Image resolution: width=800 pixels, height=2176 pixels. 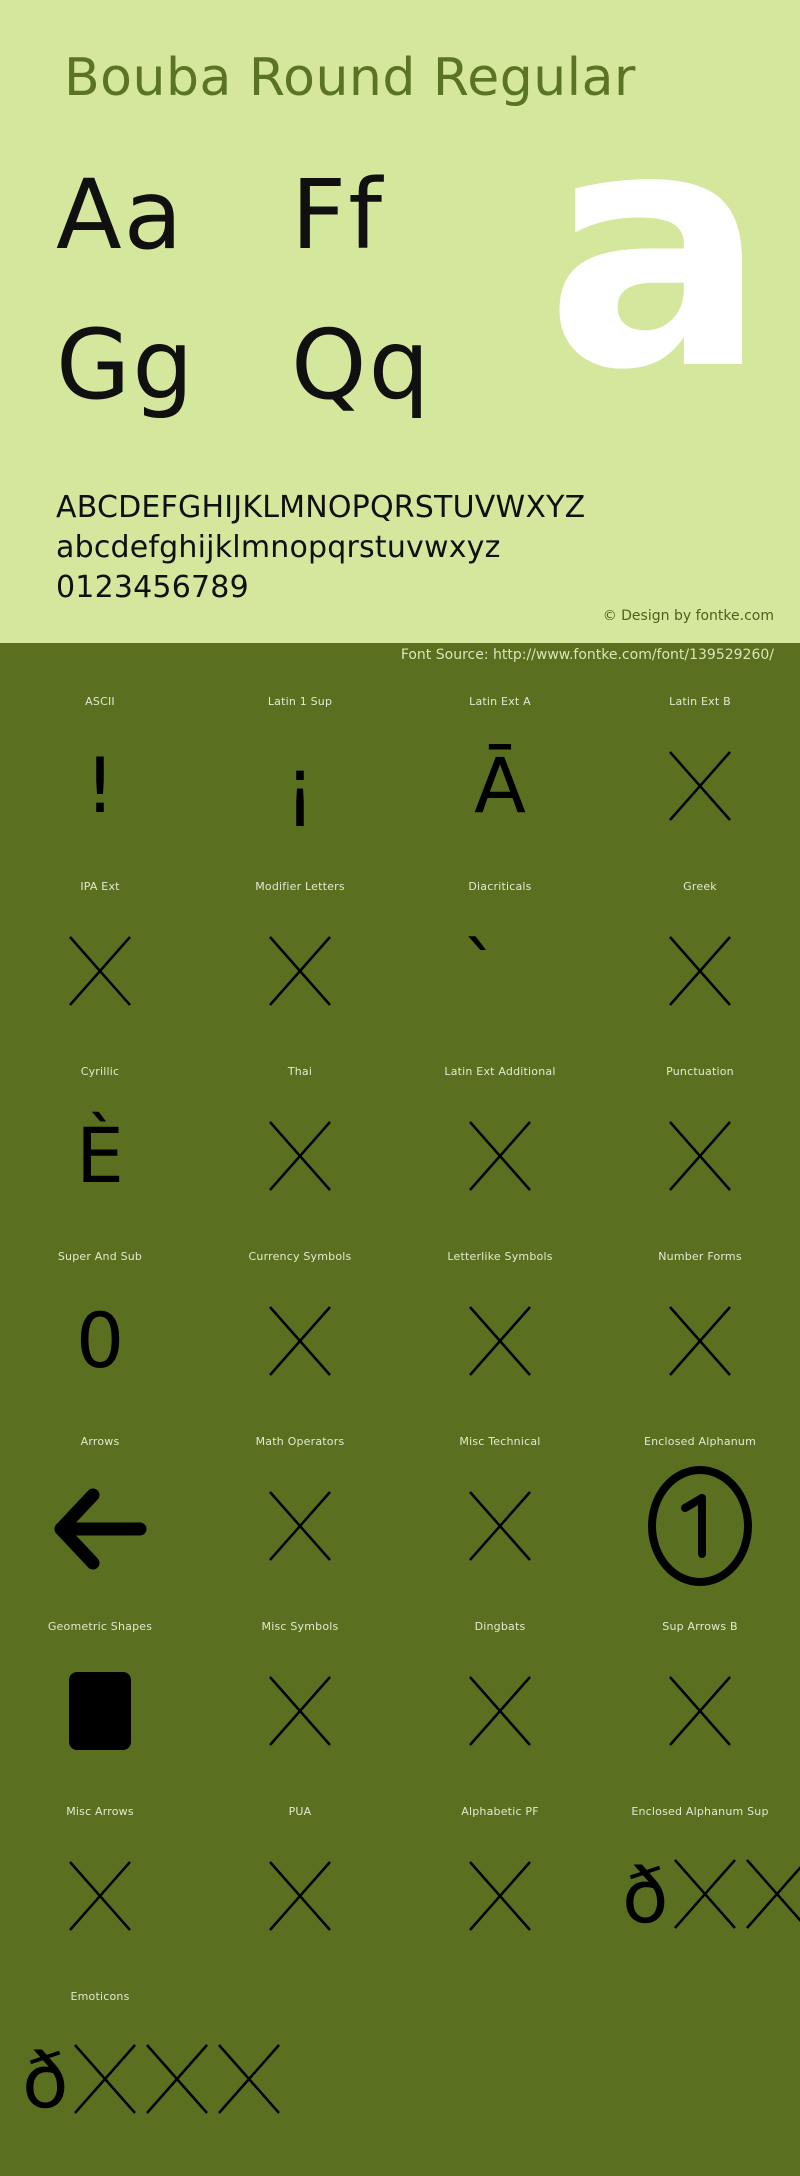 What do you see at coordinates (500, 785) in the screenshot?
I see `unicode-block-glyph: Ā` at bounding box center [500, 785].